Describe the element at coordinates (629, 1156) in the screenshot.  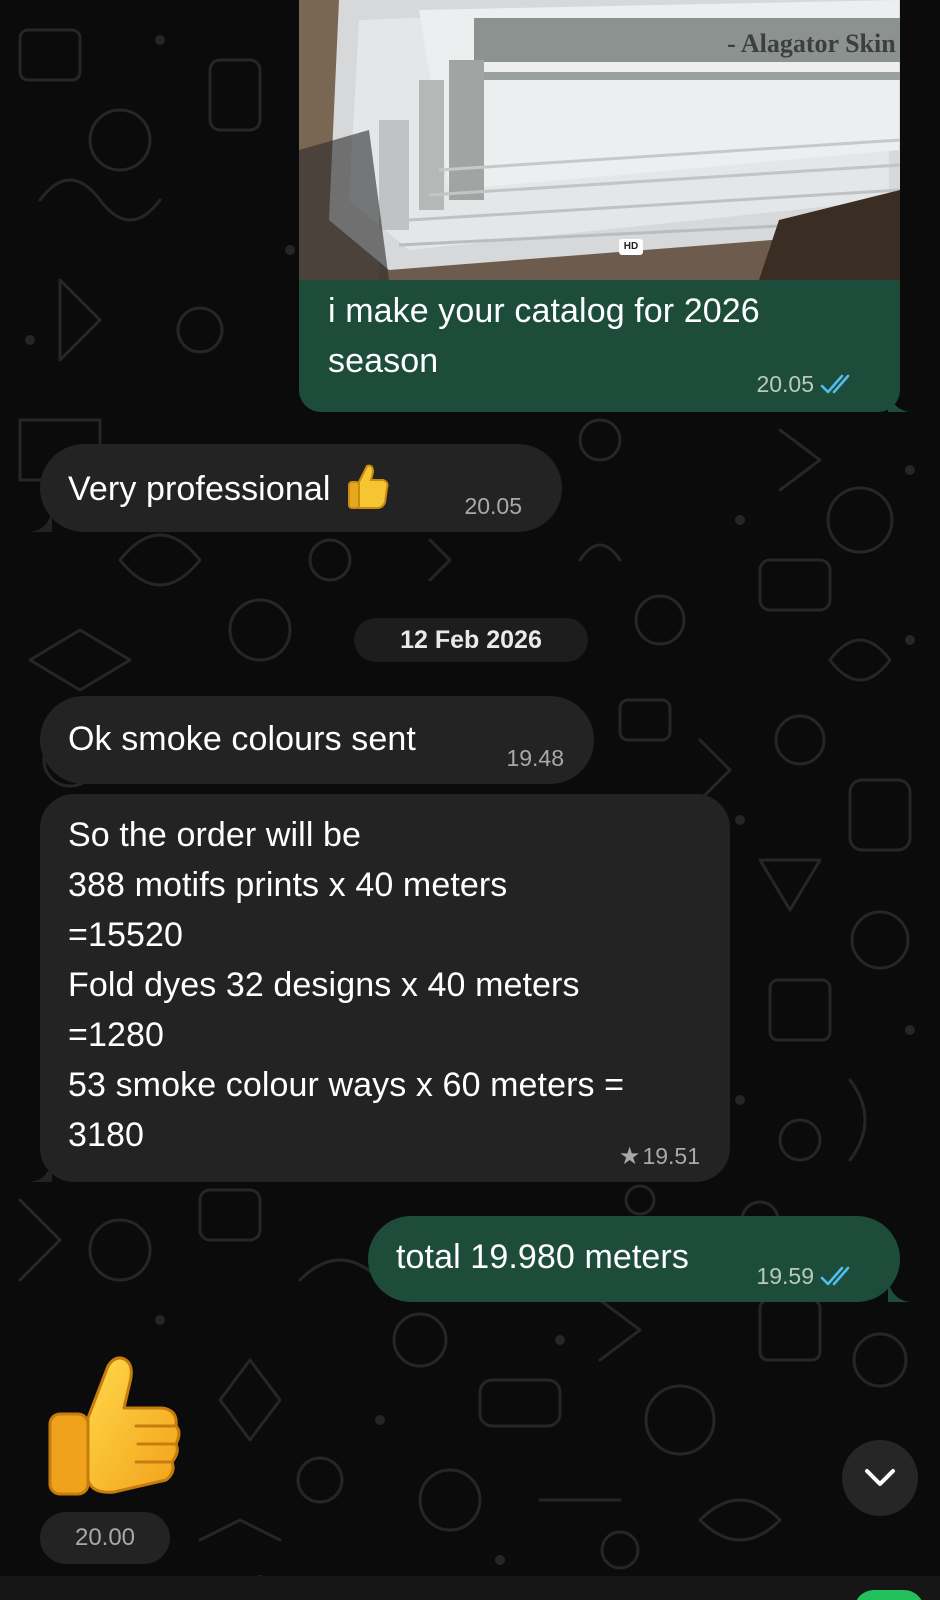
I see `star-icon: ★` at that location.